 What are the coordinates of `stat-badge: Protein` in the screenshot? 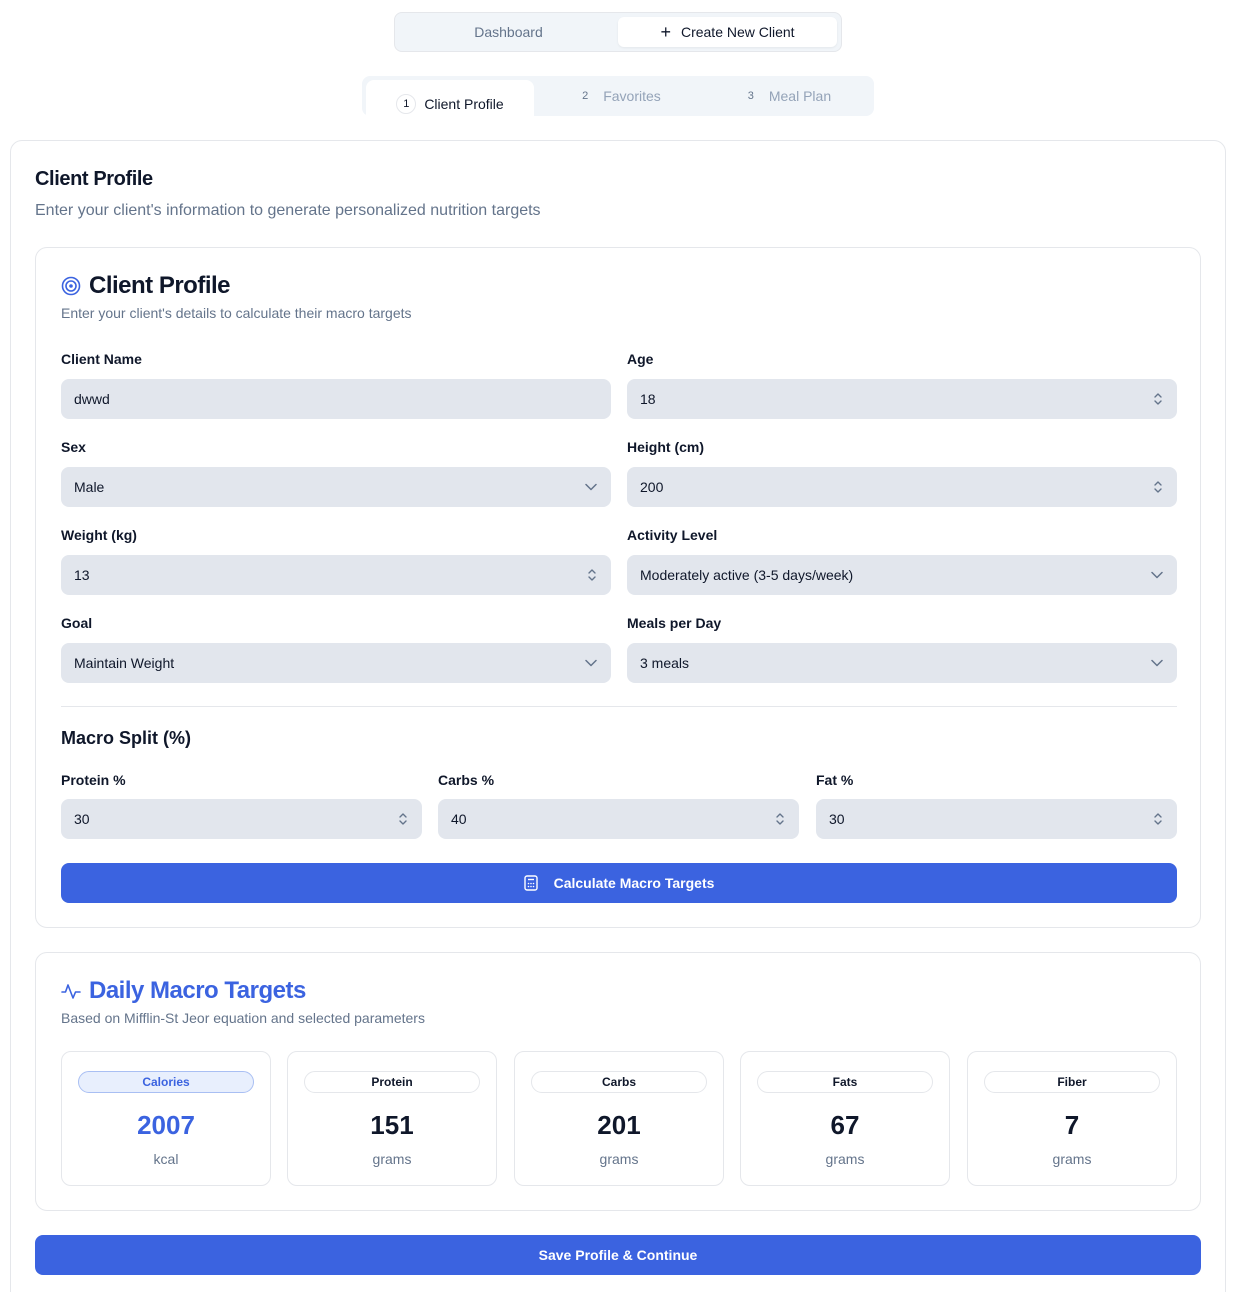 It's located at (392, 1082).